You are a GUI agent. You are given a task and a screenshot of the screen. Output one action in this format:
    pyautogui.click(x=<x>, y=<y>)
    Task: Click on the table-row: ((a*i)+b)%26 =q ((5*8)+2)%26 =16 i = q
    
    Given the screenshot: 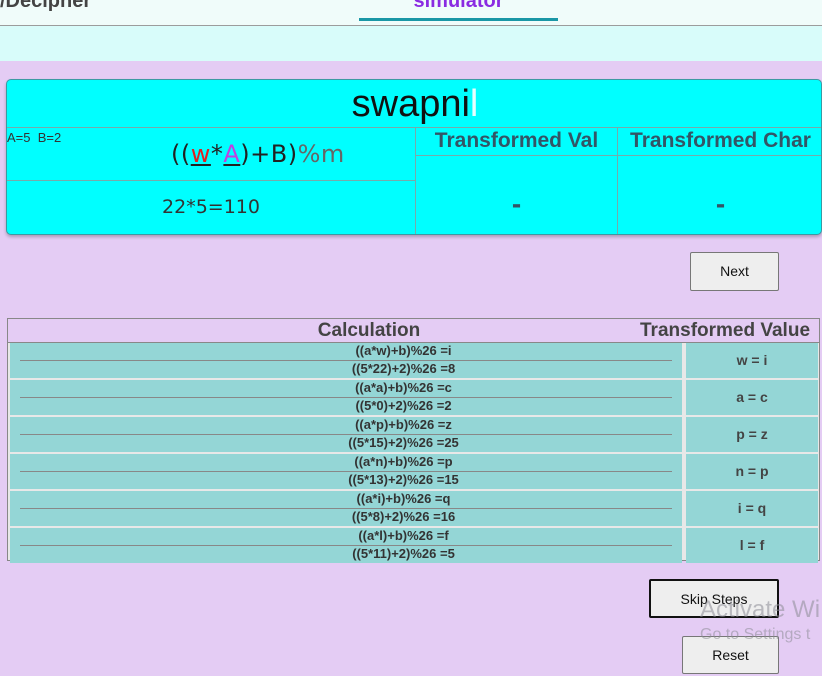 What is the action you would take?
    pyautogui.click(x=414, y=508)
    